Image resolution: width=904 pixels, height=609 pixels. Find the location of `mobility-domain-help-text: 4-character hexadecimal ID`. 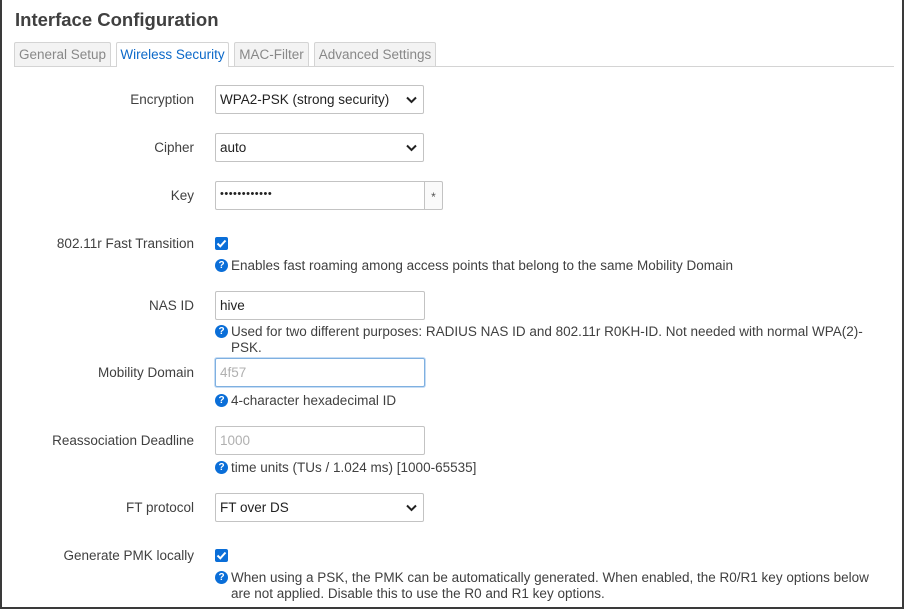

mobility-domain-help-text: 4-character hexadecimal ID is located at coordinates (314, 400).